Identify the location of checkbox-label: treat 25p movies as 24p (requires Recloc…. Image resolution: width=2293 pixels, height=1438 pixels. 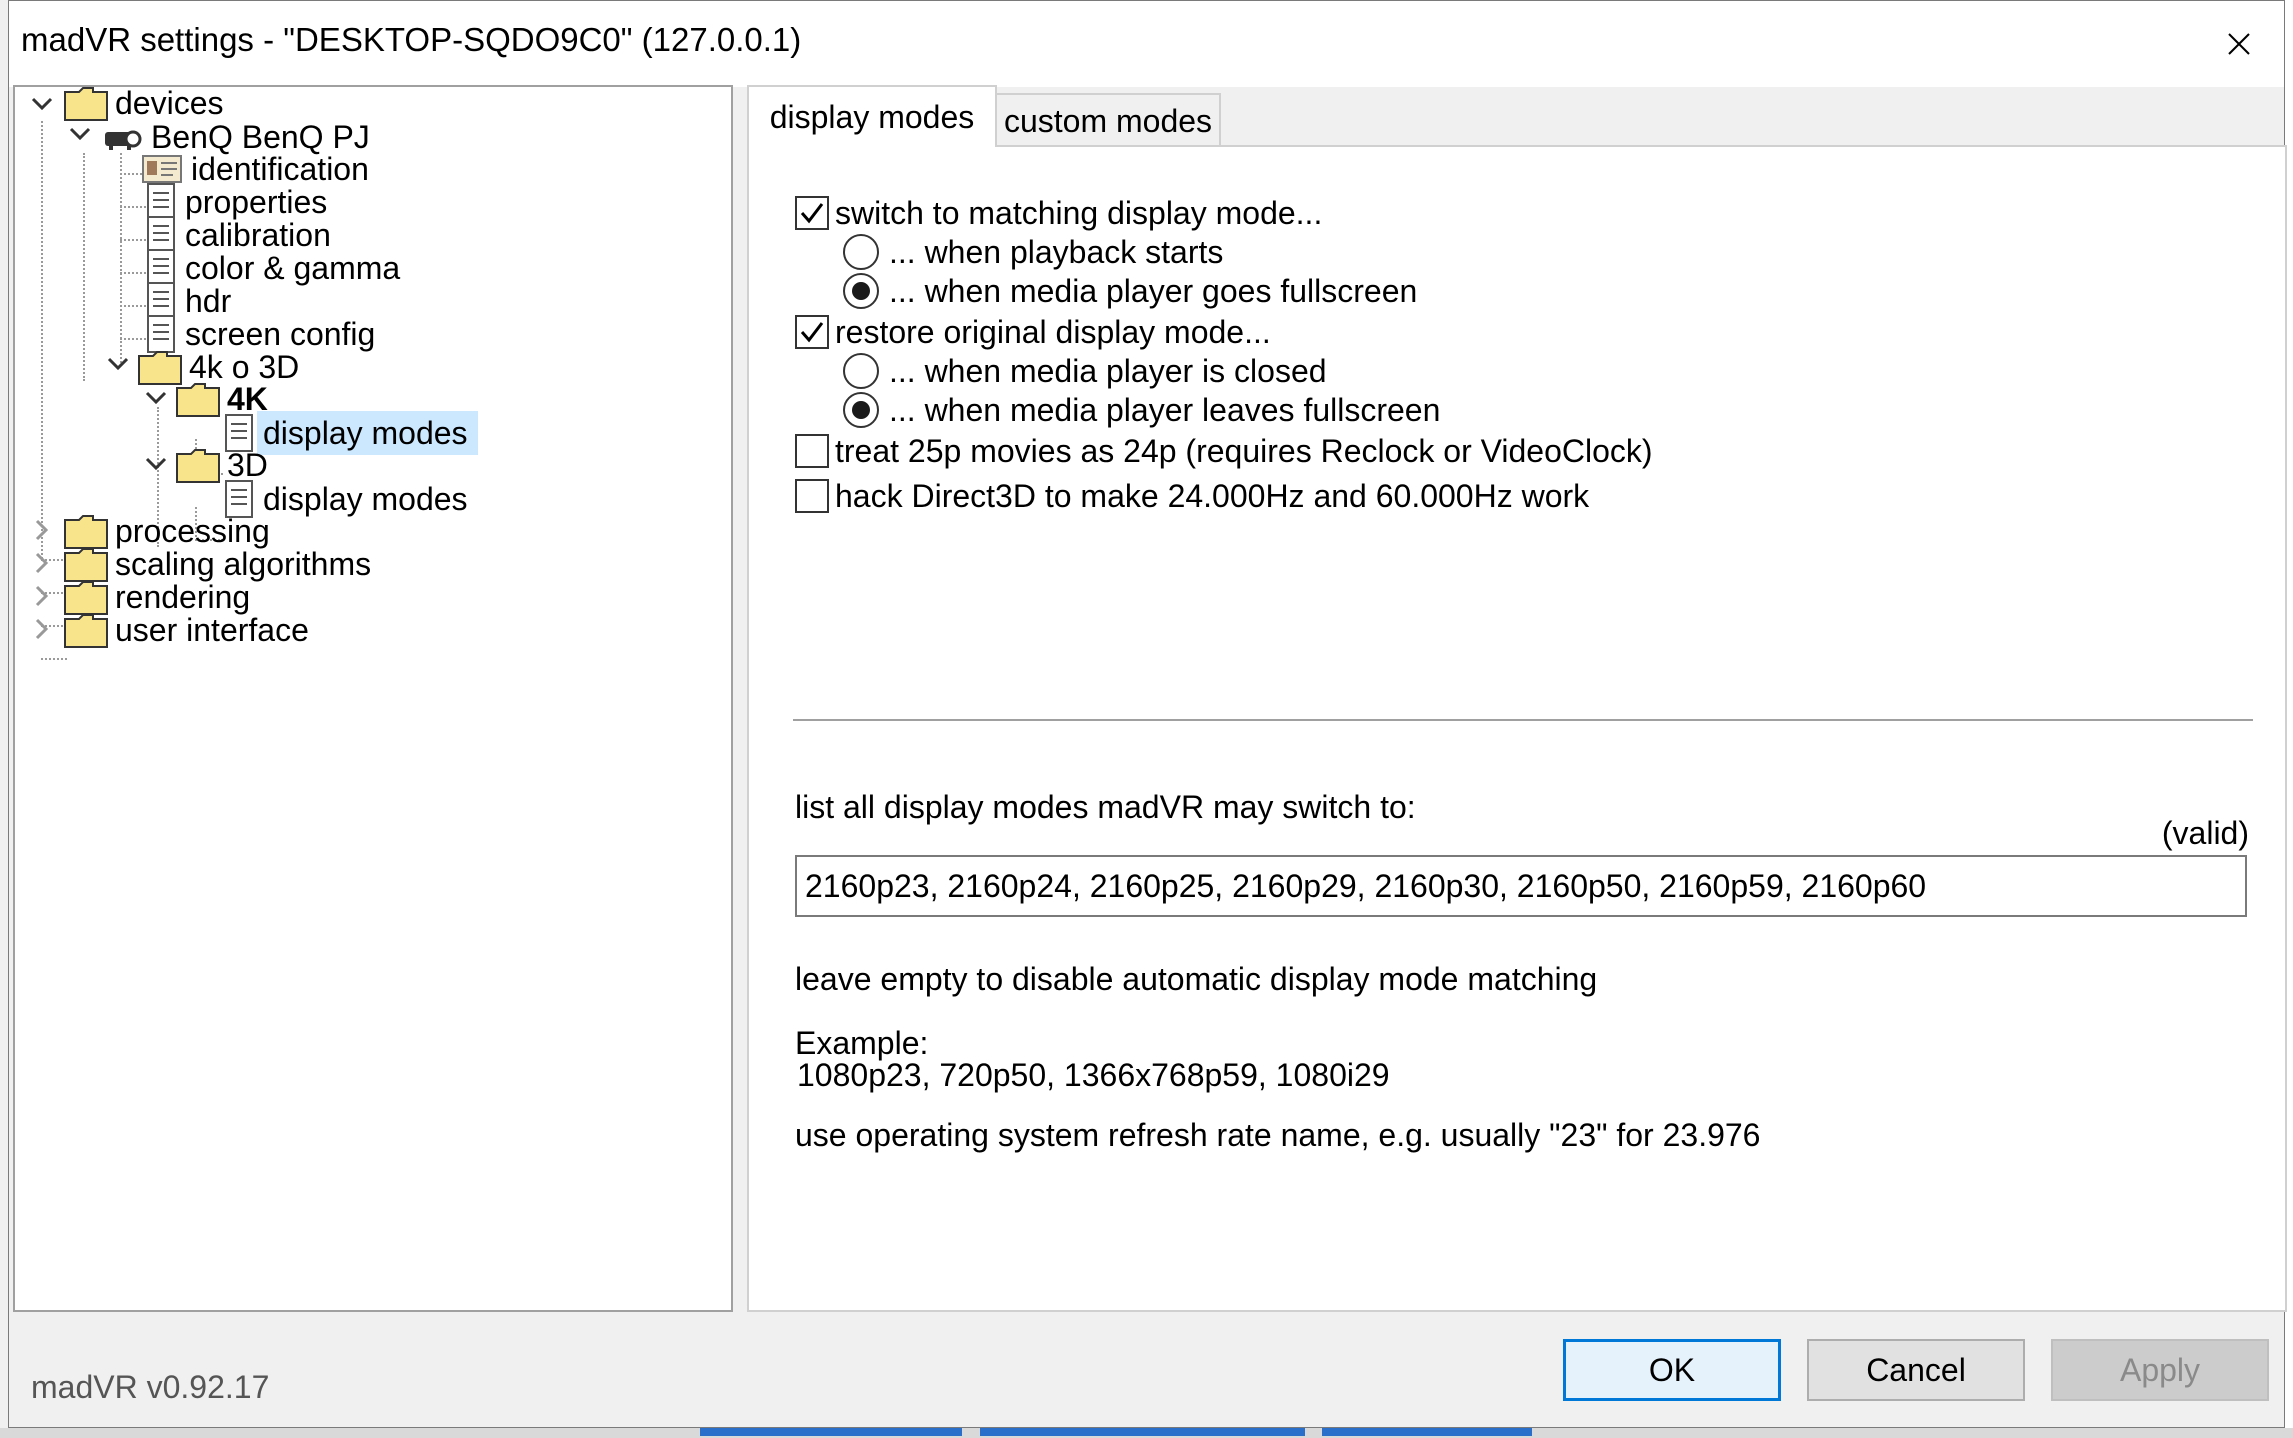
(1244, 450).